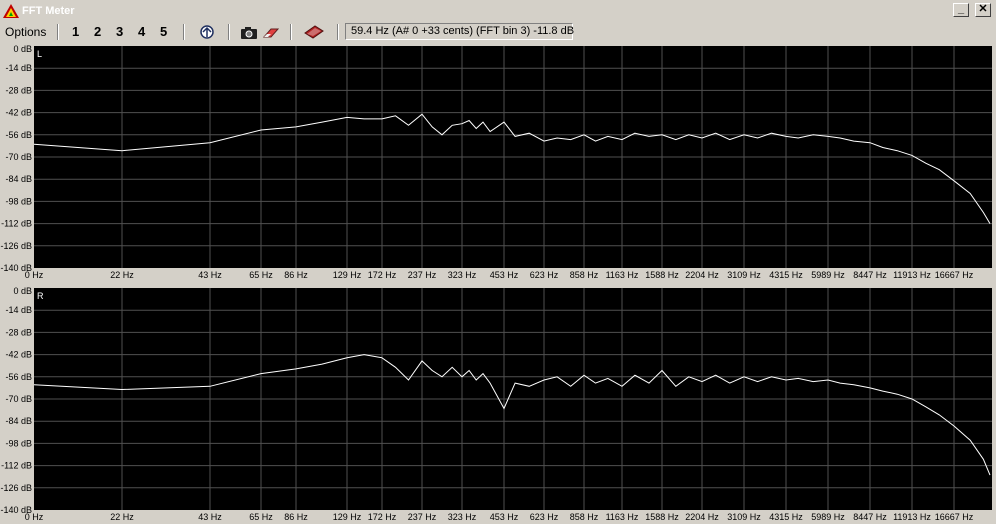 The image size is (996, 524). I want to click on minimize-button: _, so click(961, 10).